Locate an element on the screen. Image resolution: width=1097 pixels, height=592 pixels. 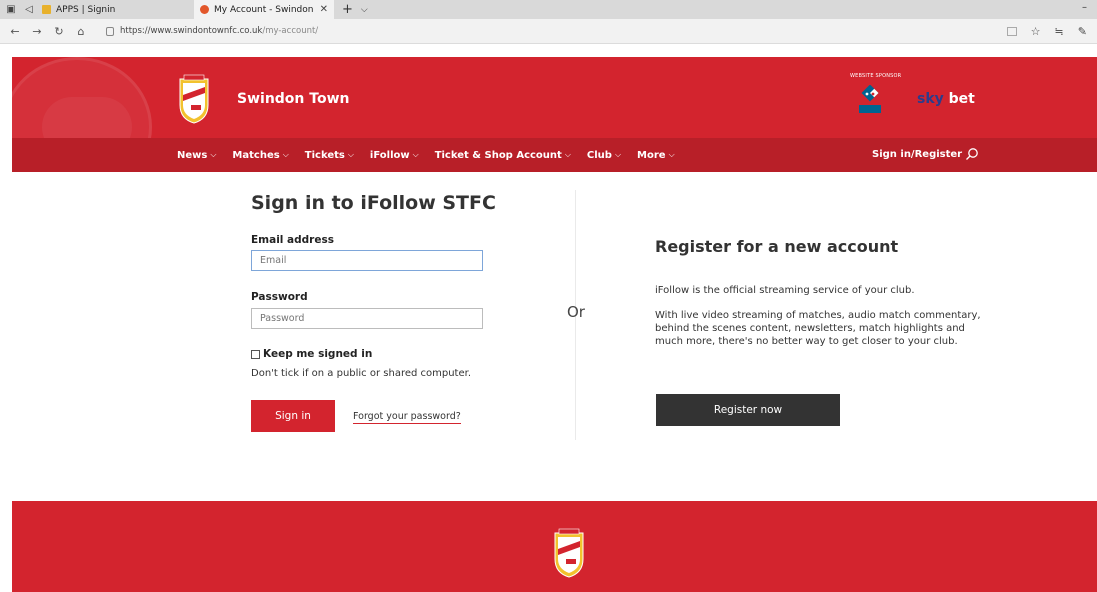
sign-in-button: Sign in is located at coordinates (293, 416).